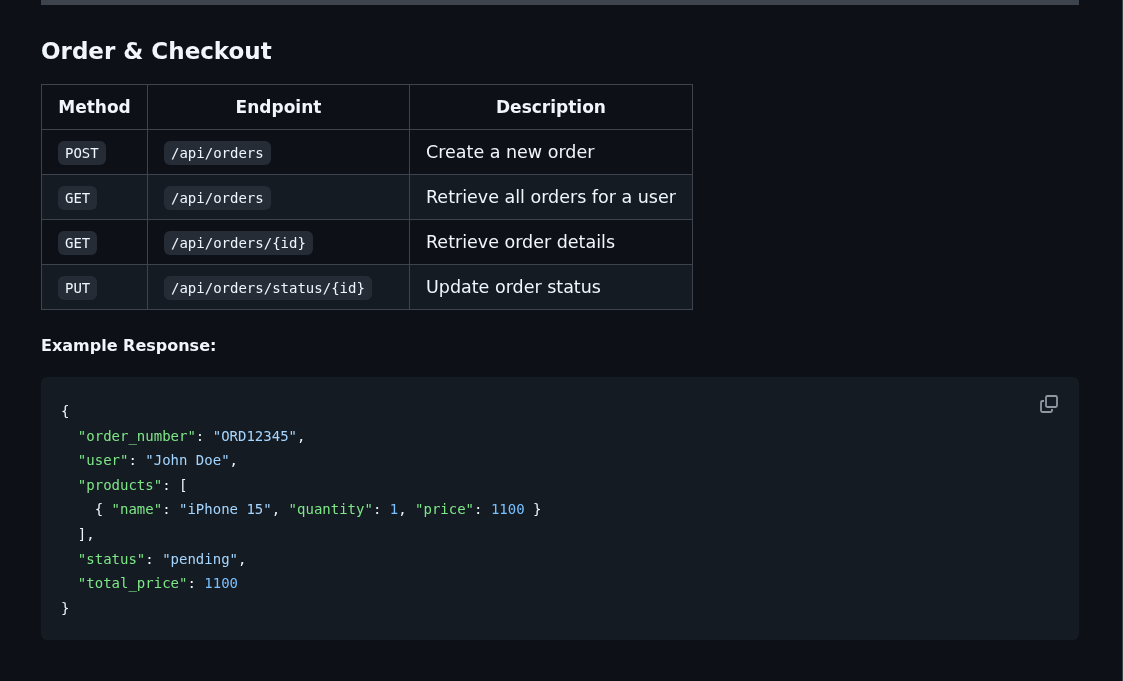 Image resolution: width=1123 pixels, height=681 pixels. Describe the element at coordinates (551, 242) in the screenshot. I see `description-cell: Retrieve order details` at that location.